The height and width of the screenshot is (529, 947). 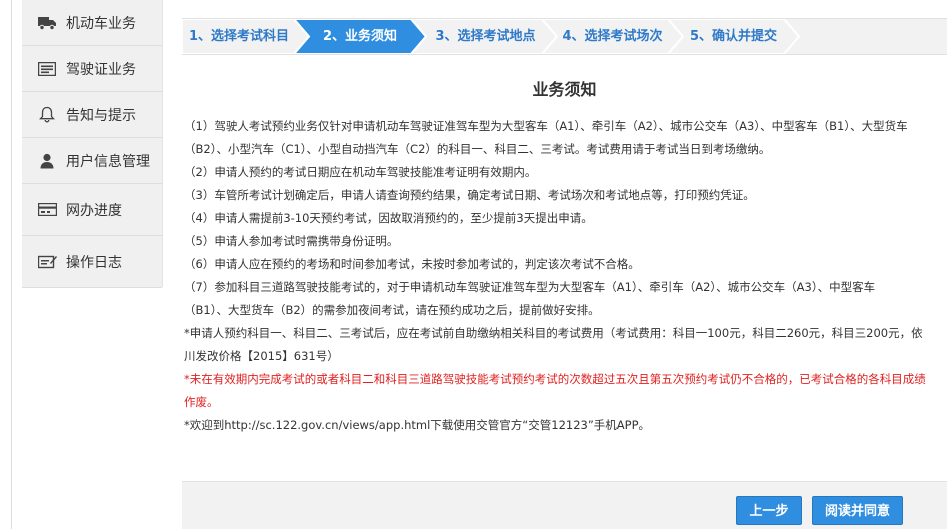 What do you see at coordinates (291, 241) in the screenshot?
I see `notice-line: （5）申请人参加考试时需携带身份证明。` at bounding box center [291, 241].